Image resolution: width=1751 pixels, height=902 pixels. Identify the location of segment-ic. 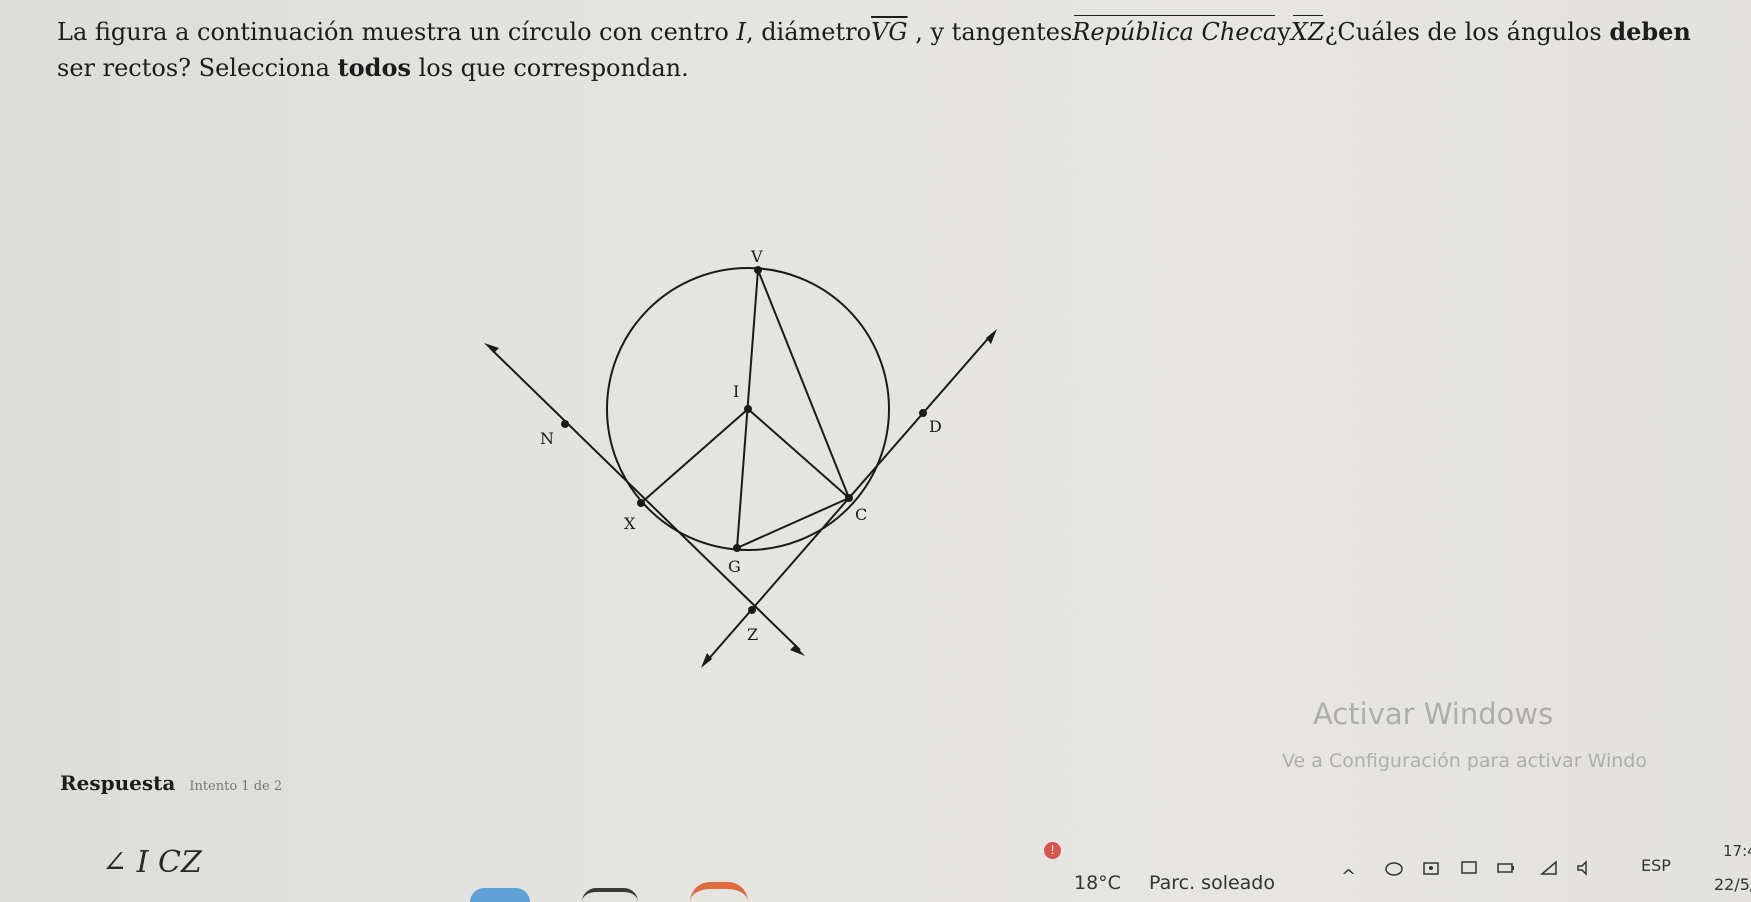
(798, 453).